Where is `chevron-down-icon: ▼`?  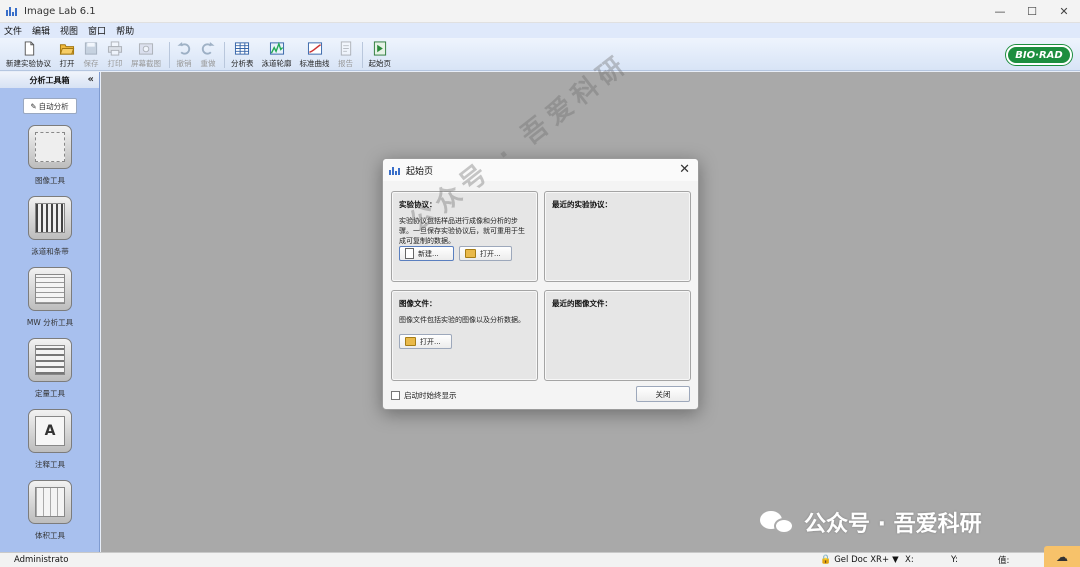 chevron-down-icon: ▼ is located at coordinates (895, 560).